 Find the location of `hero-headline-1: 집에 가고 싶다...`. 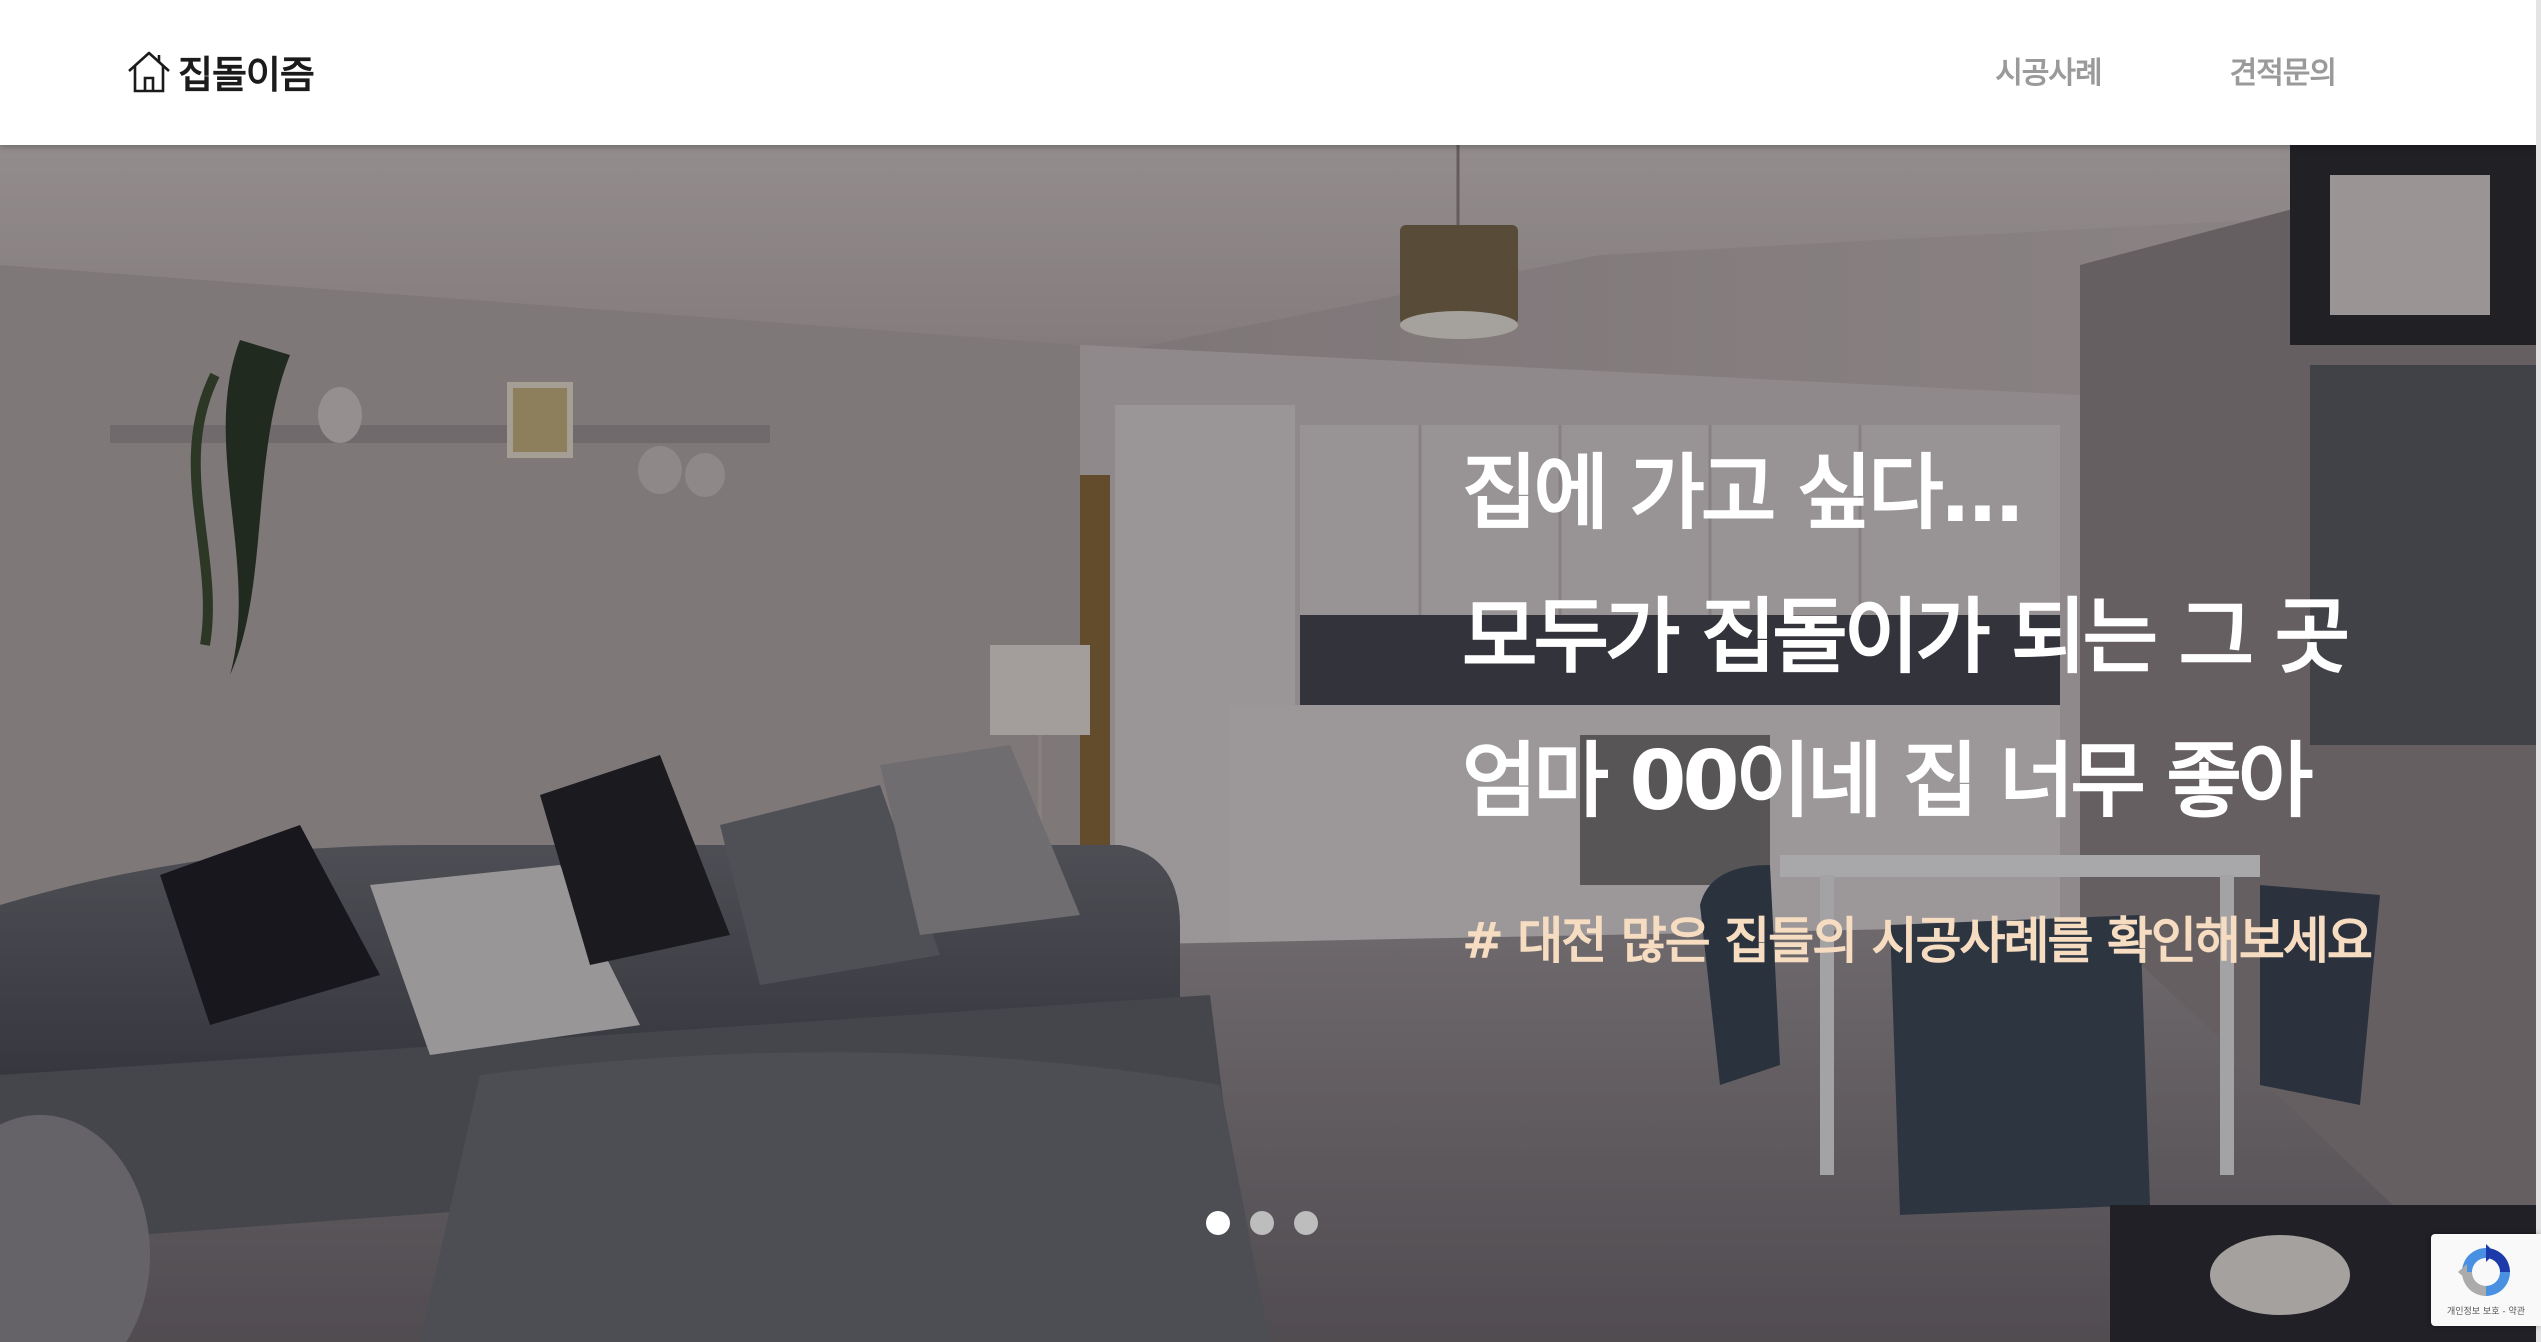

hero-headline-1: 집에 가고 싶다... is located at coordinates (1743, 493).